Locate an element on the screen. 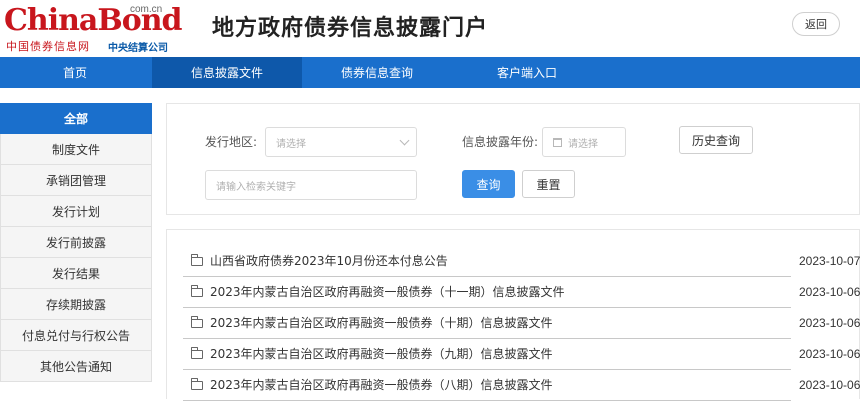 This screenshot has width=860, height=401. nav-item-client-portal: 客户端入口 is located at coordinates (527, 72).